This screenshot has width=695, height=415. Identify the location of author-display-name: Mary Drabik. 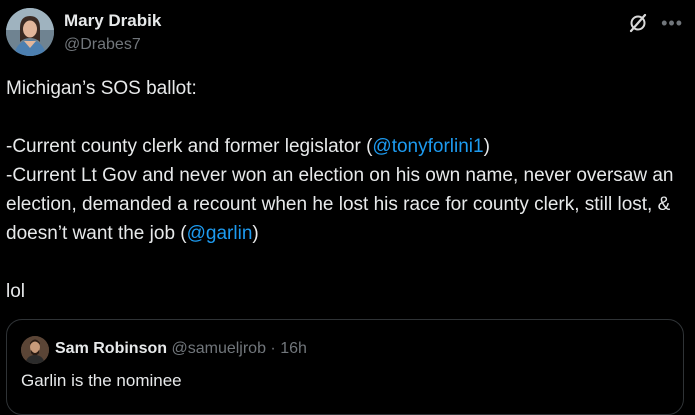
(112, 21).